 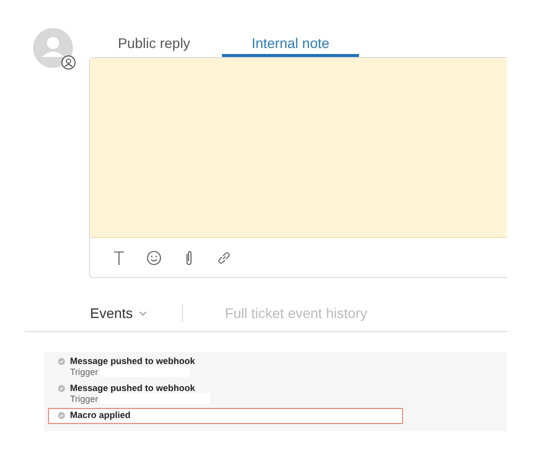 I want to click on tab: Public reply, so click(x=154, y=42).